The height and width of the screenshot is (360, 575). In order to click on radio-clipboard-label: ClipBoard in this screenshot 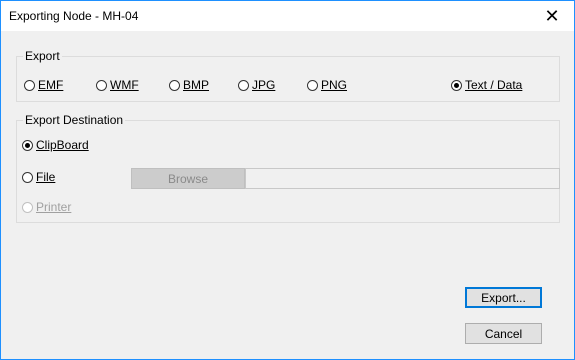, I will do `click(62, 145)`.